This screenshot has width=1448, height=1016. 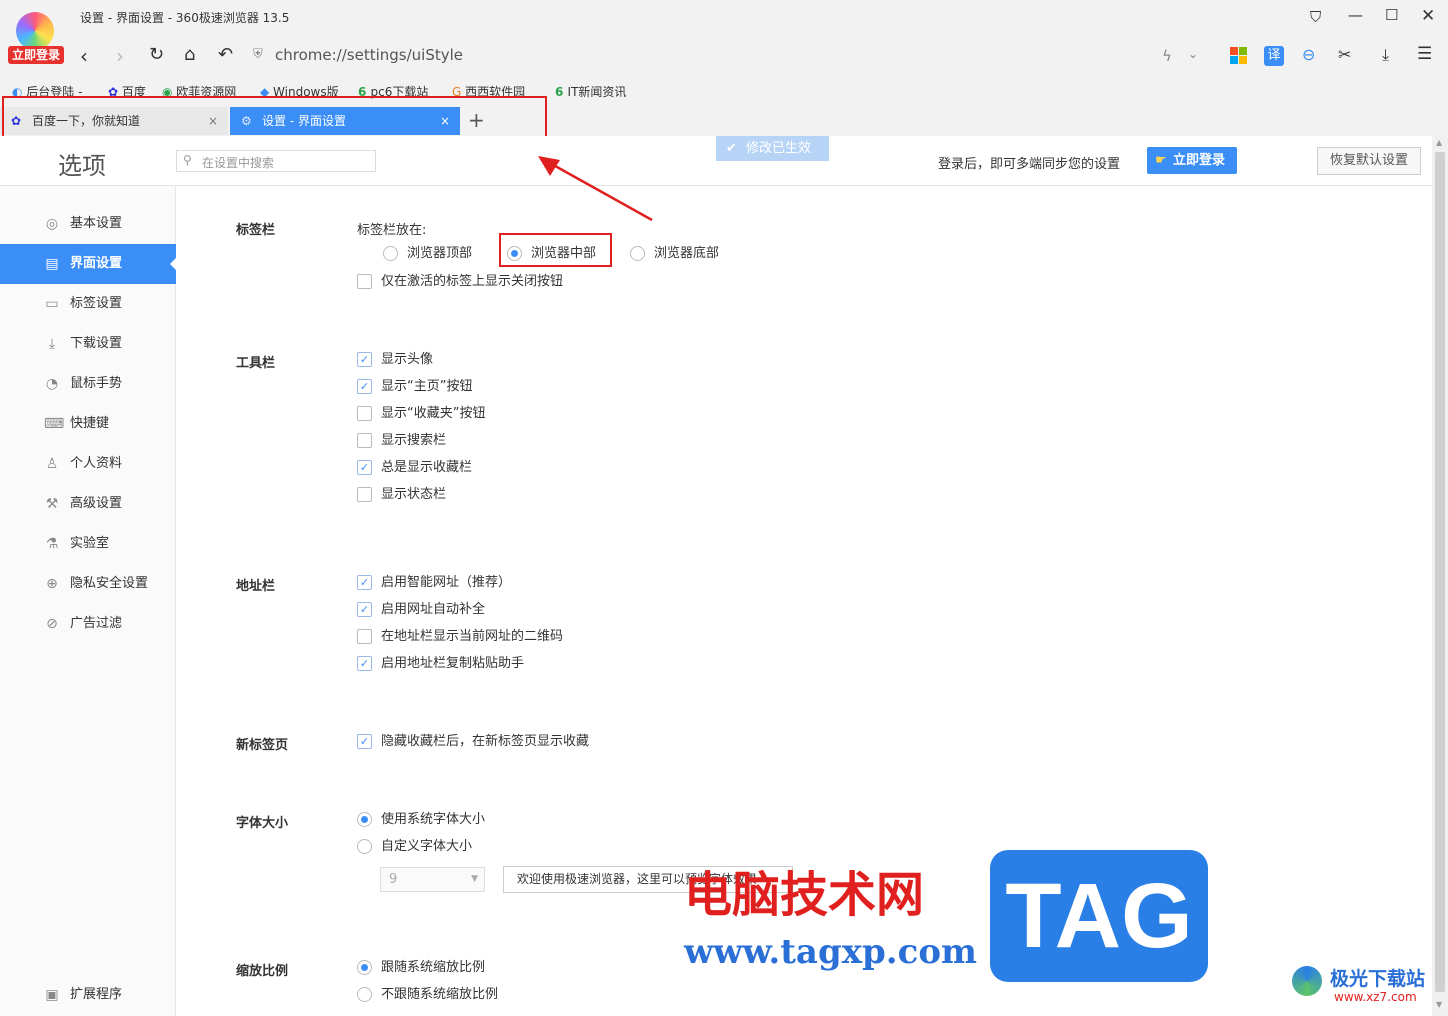 What do you see at coordinates (1308, 54) in the screenshot?
I see `zoom-out-icon: ⊖` at bounding box center [1308, 54].